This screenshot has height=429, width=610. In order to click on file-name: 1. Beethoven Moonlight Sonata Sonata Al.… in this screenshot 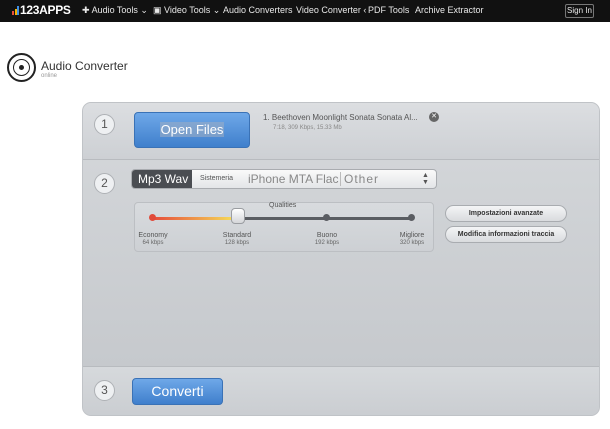, I will do `click(340, 117)`.